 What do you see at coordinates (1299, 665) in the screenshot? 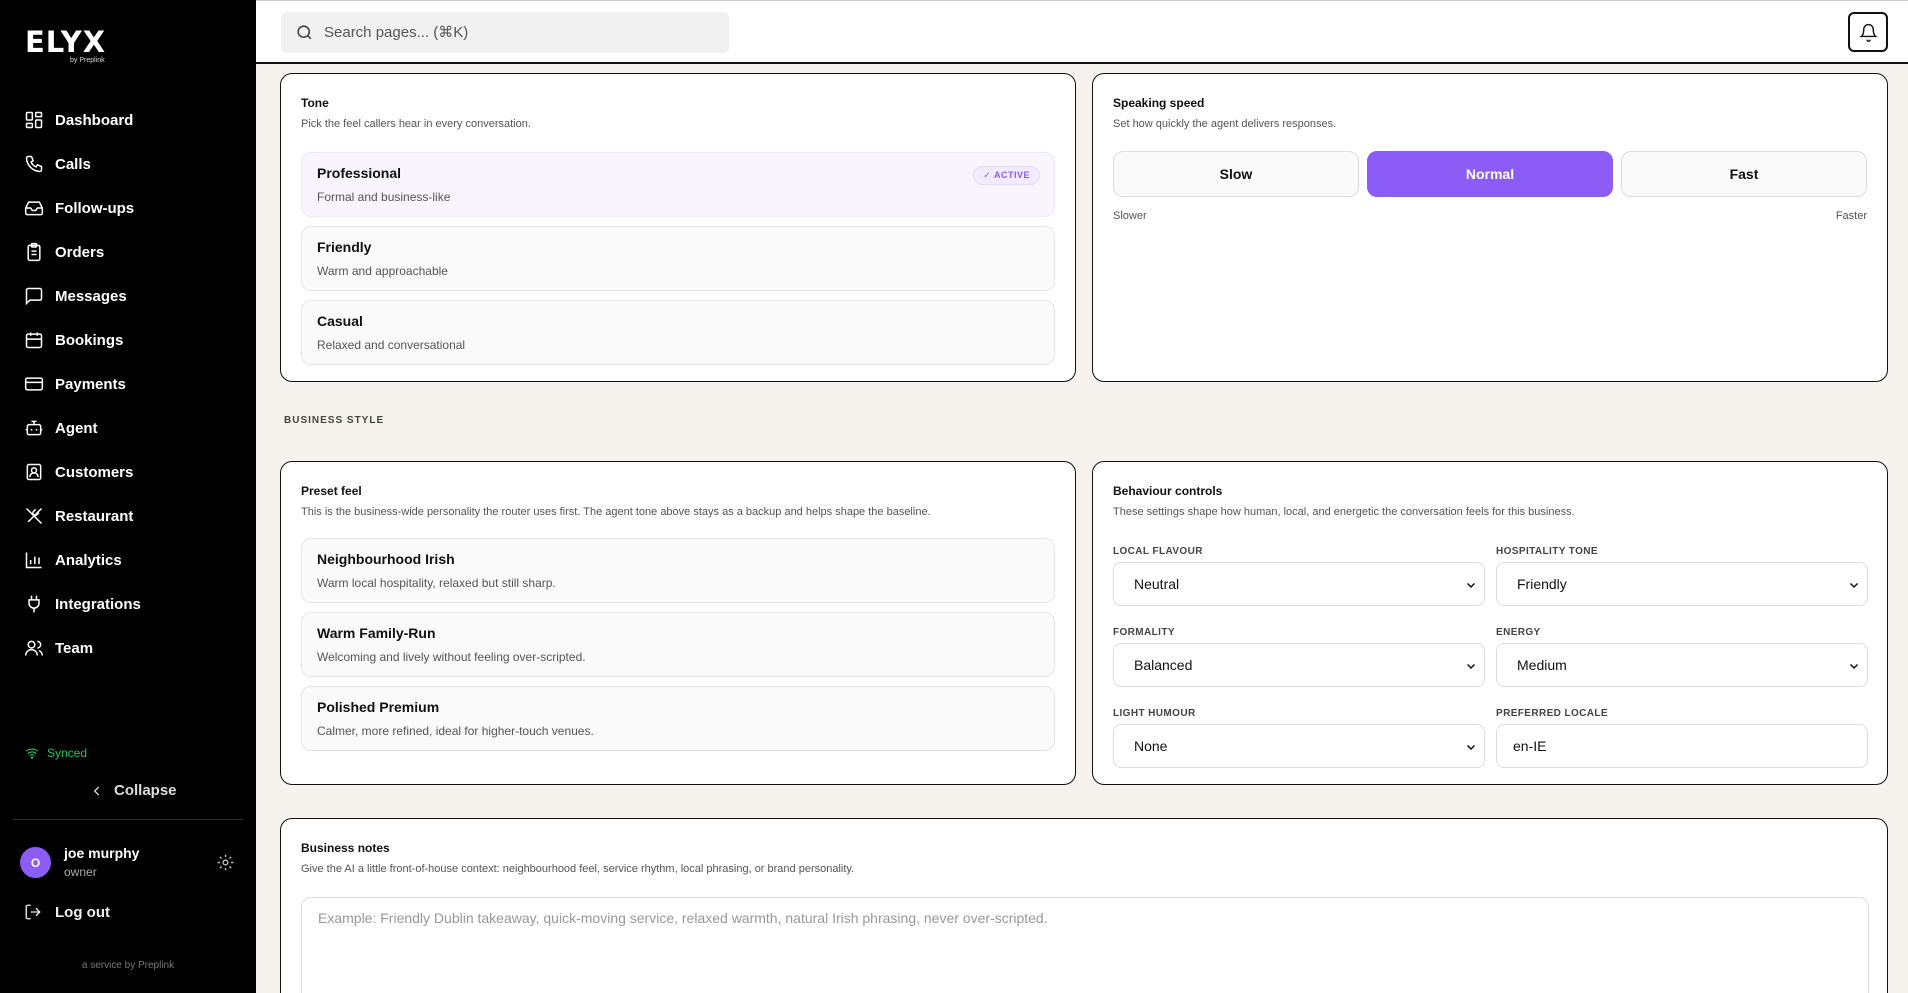
I see `formality-select: Balanced` at bounding box center [1299, 665].